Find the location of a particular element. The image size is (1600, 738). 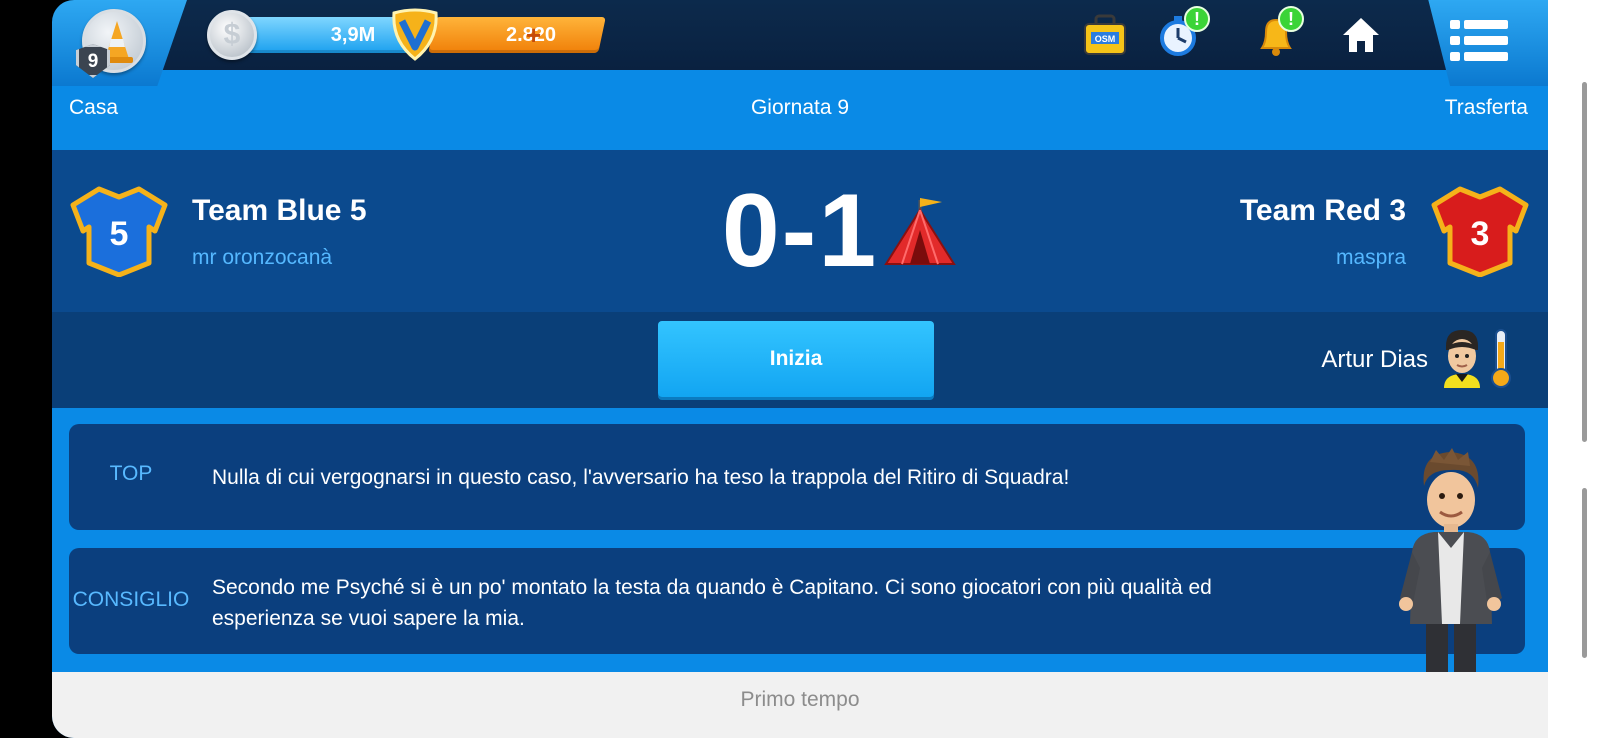

notification-alert-badge: ! is located at coordinates (1291, 19).